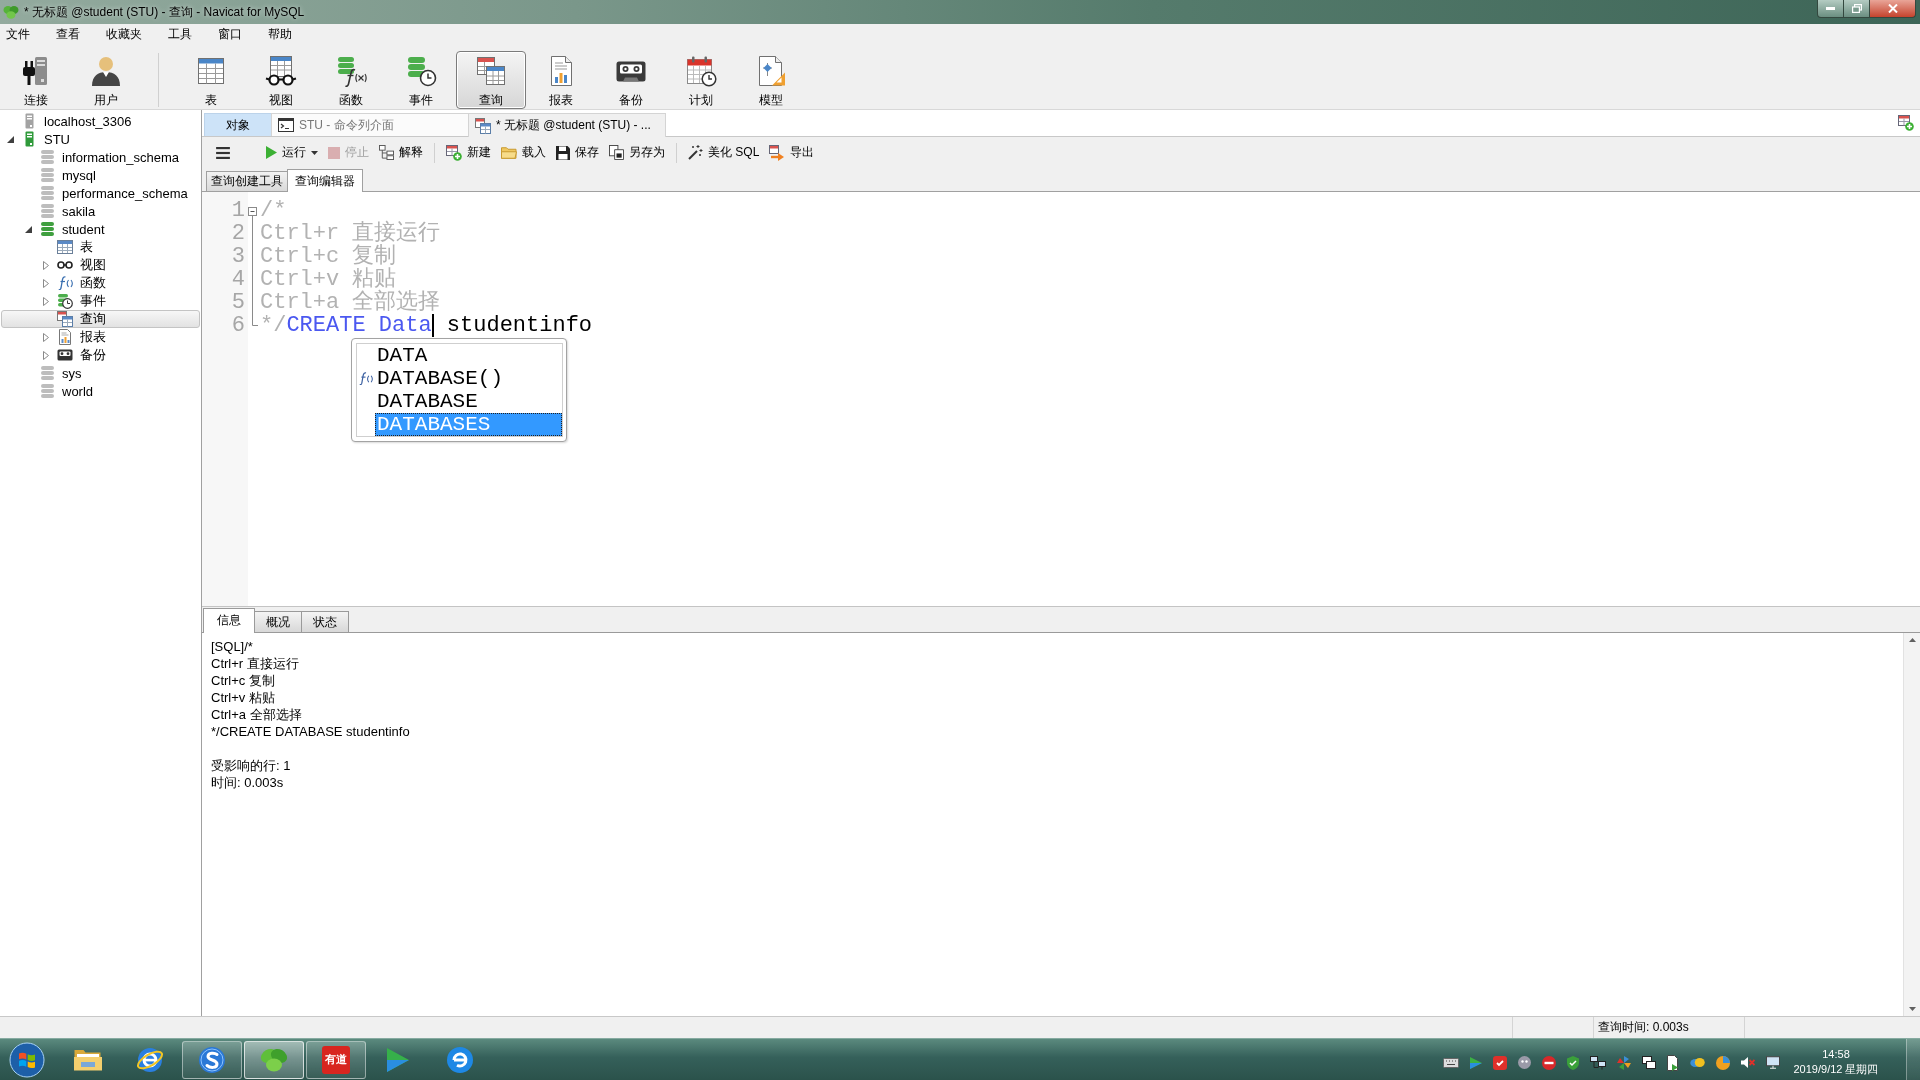  I want to click on keyboard-icon, so click(1451, 1062).